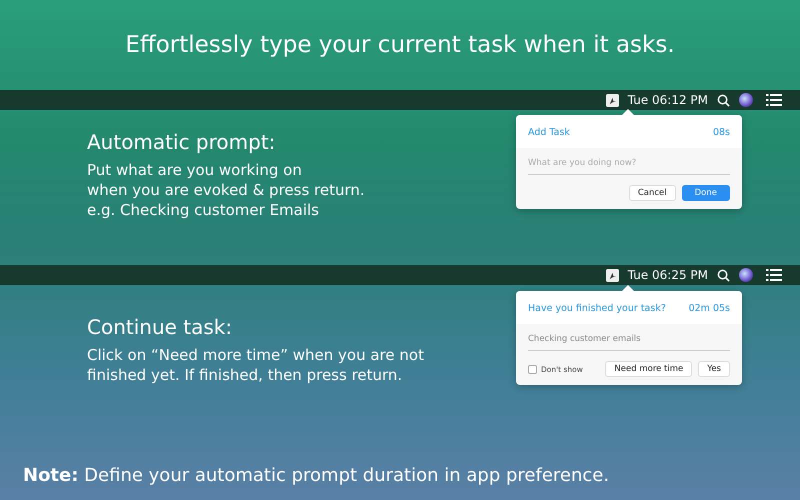 The image size is (800, 500). Describe the element at coordinates (532, 369) in the screenshot. I see `checkbox` at that location.